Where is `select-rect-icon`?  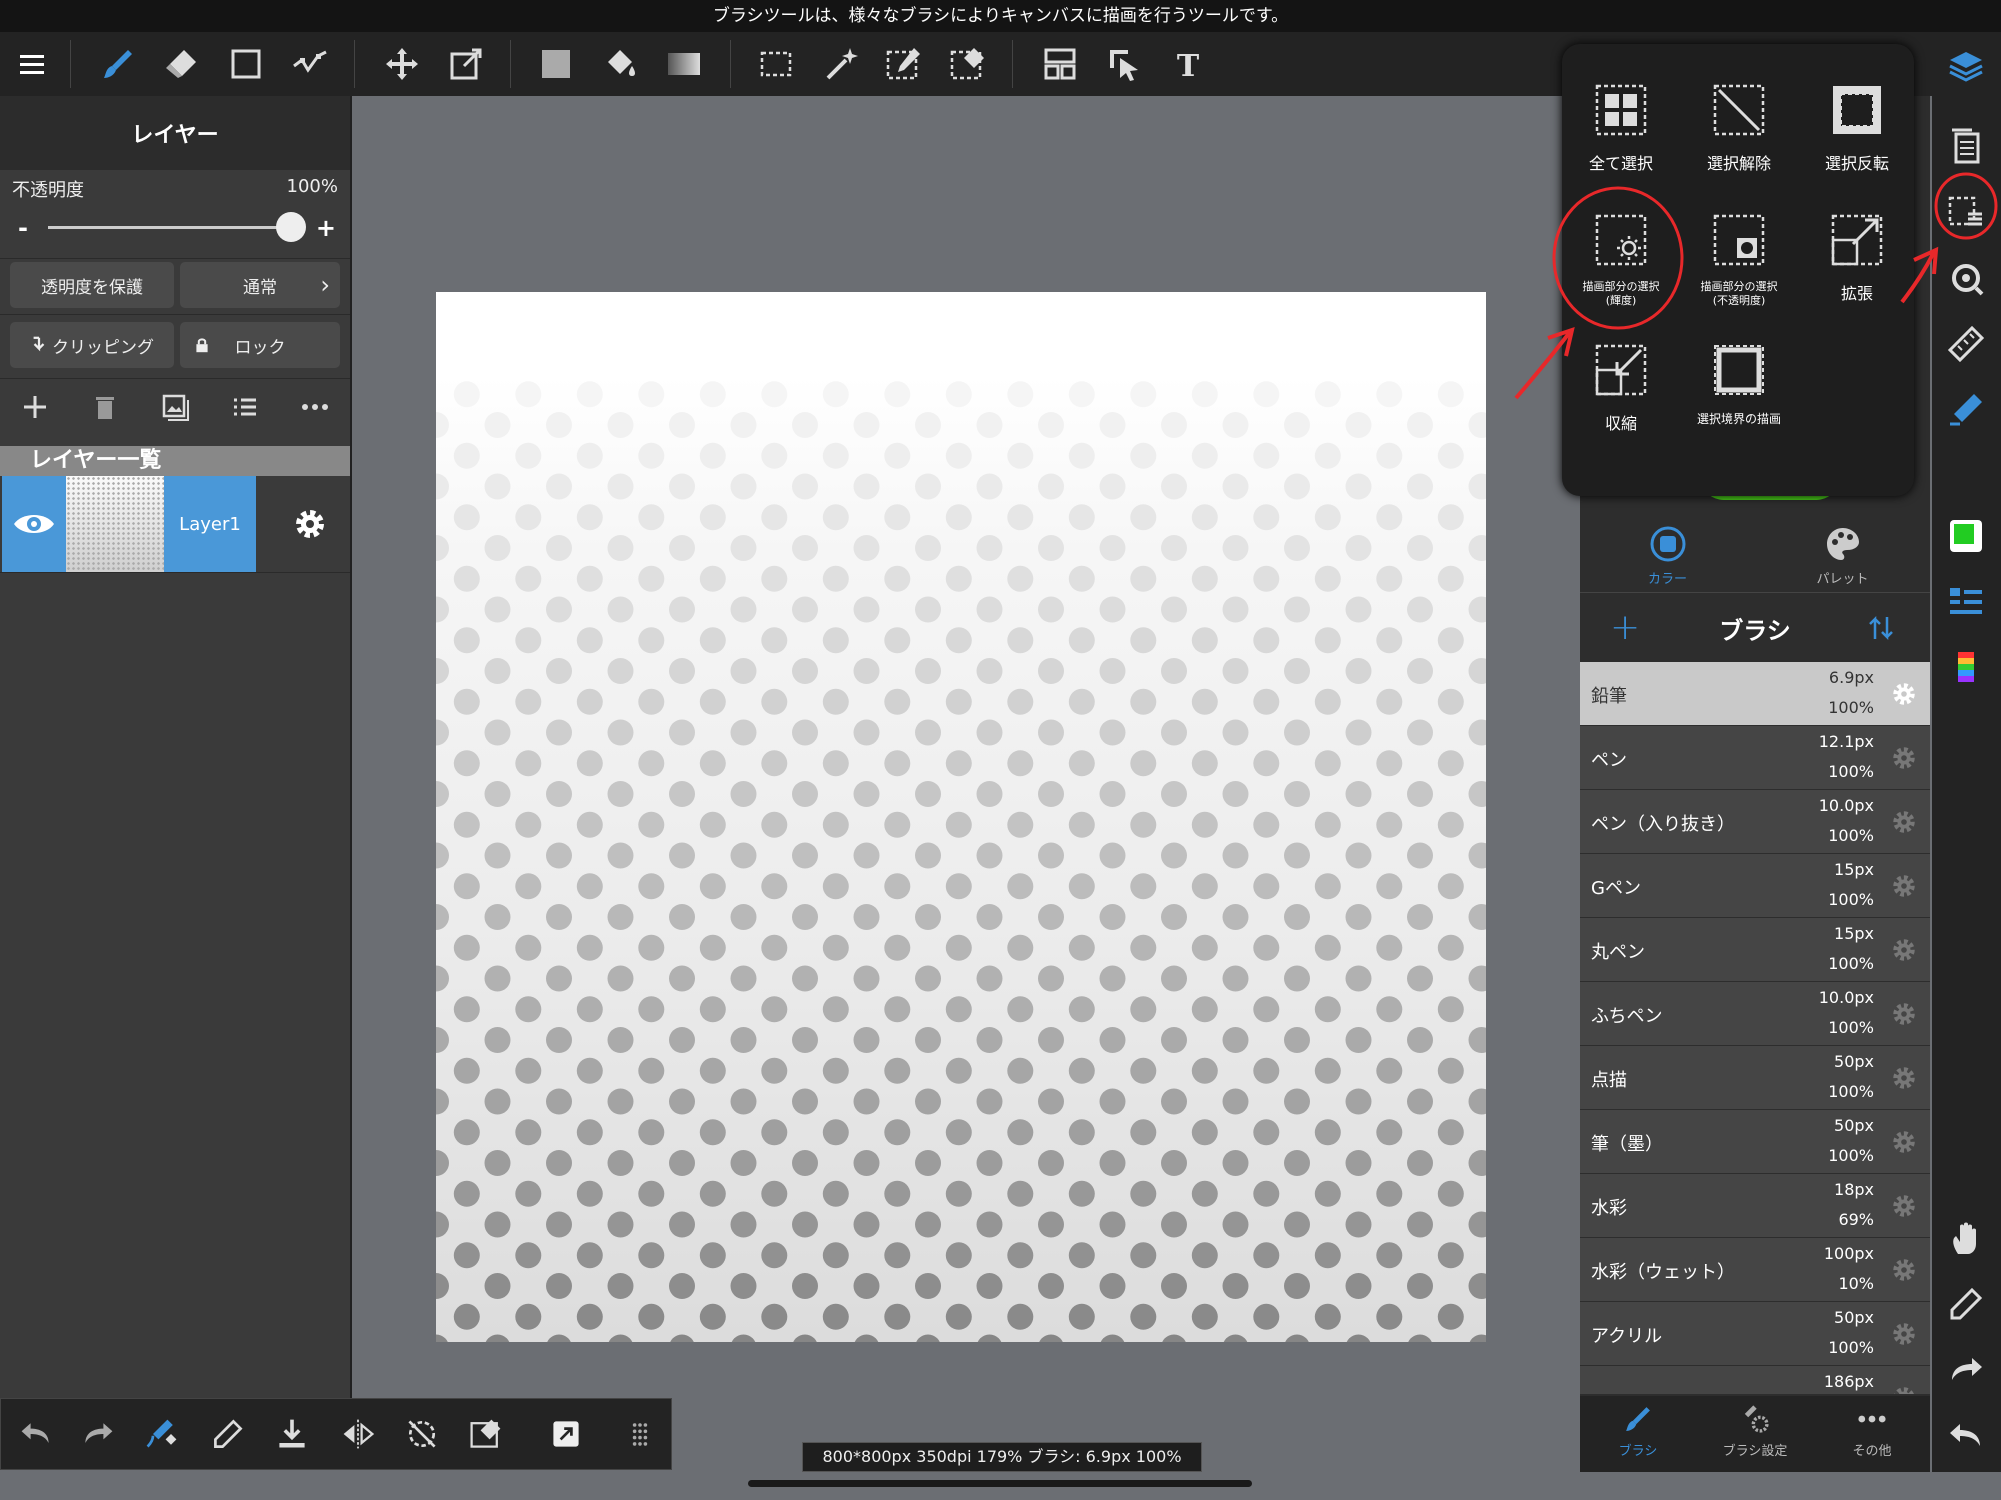
select-rect-icon is located at coordinates (776, 64).